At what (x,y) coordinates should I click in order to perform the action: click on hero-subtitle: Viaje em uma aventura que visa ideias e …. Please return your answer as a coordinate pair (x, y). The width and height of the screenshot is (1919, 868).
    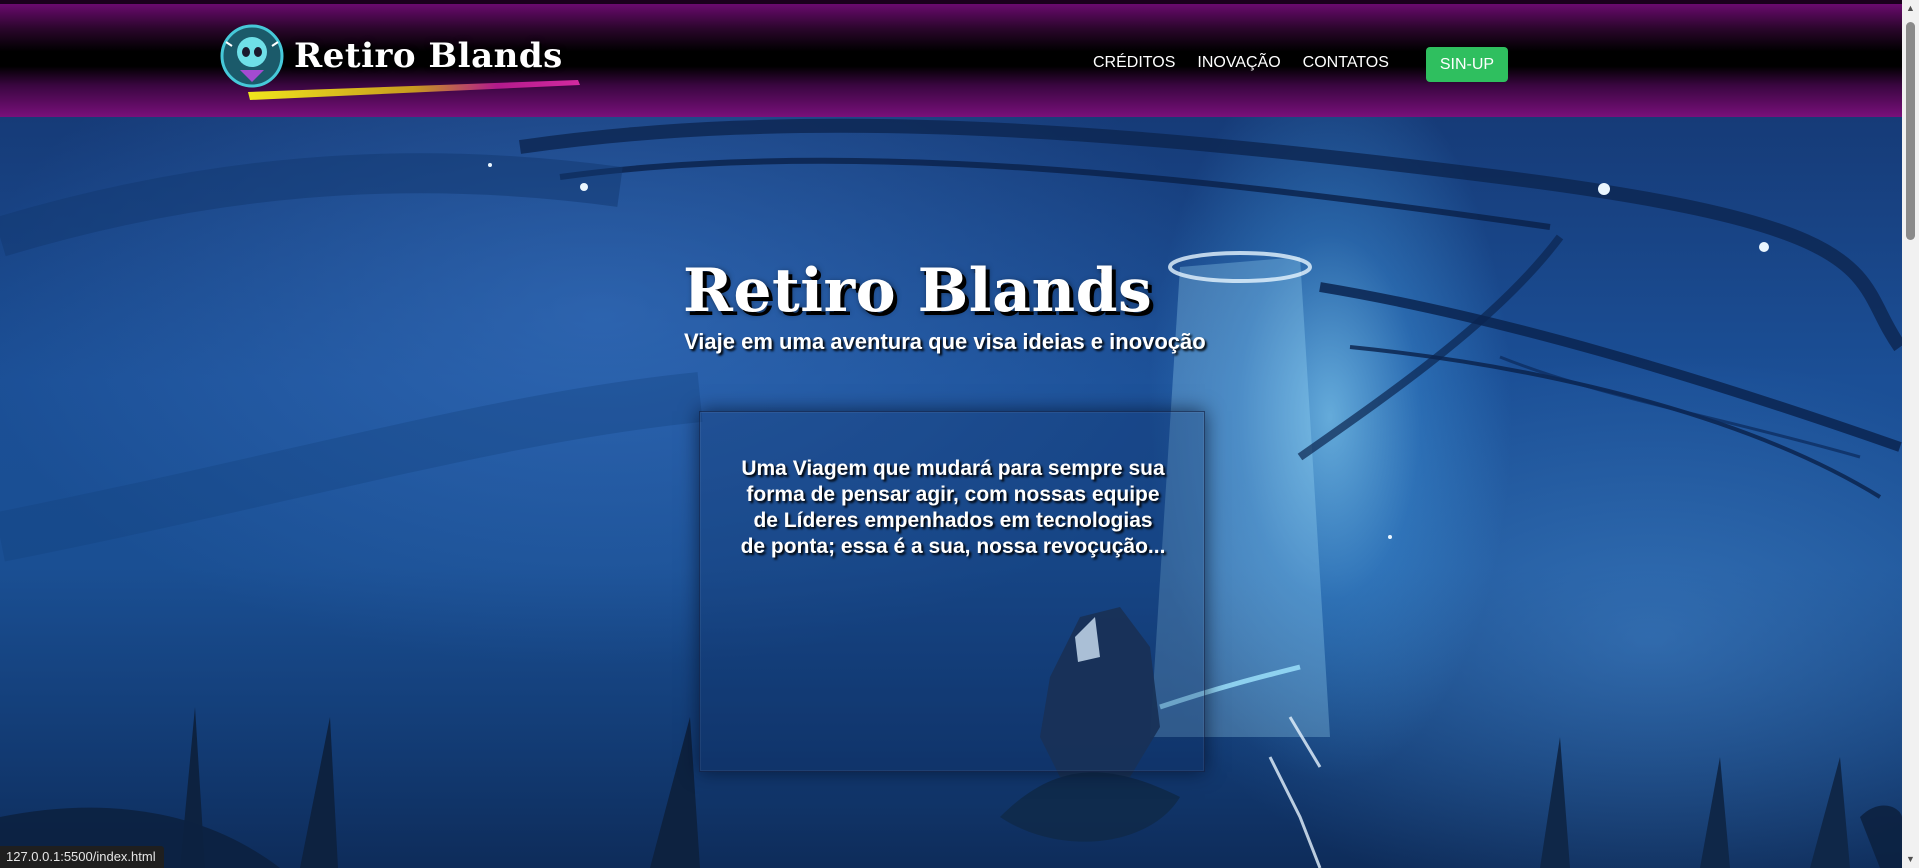
    Looking at the image, I should click on (945, 341).